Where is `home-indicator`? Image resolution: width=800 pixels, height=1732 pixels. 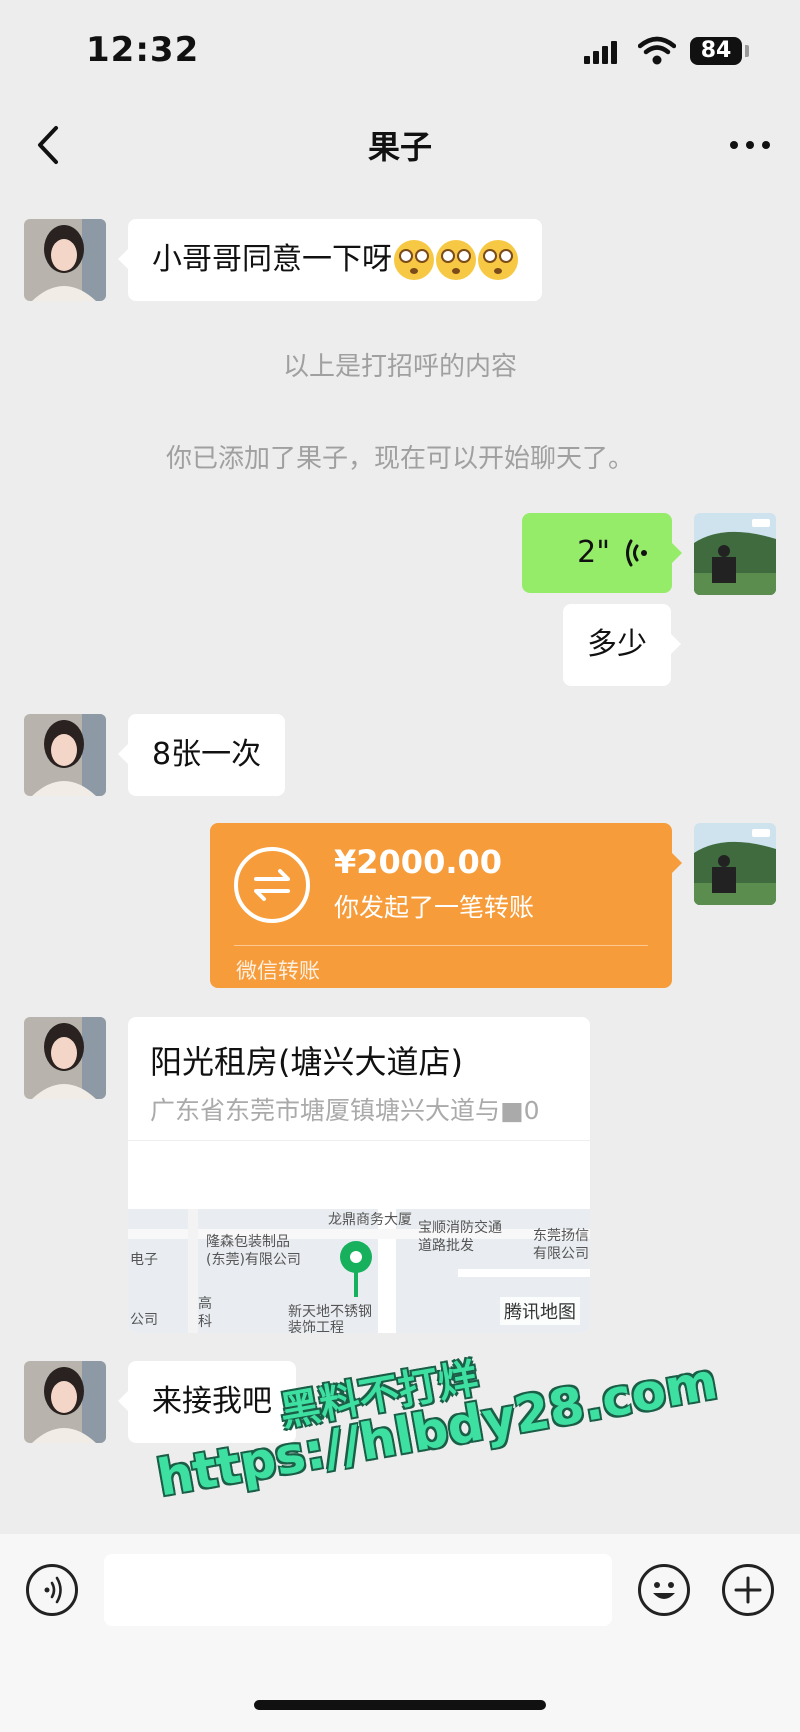
home-indicator is located at coordinates (400, 1705).